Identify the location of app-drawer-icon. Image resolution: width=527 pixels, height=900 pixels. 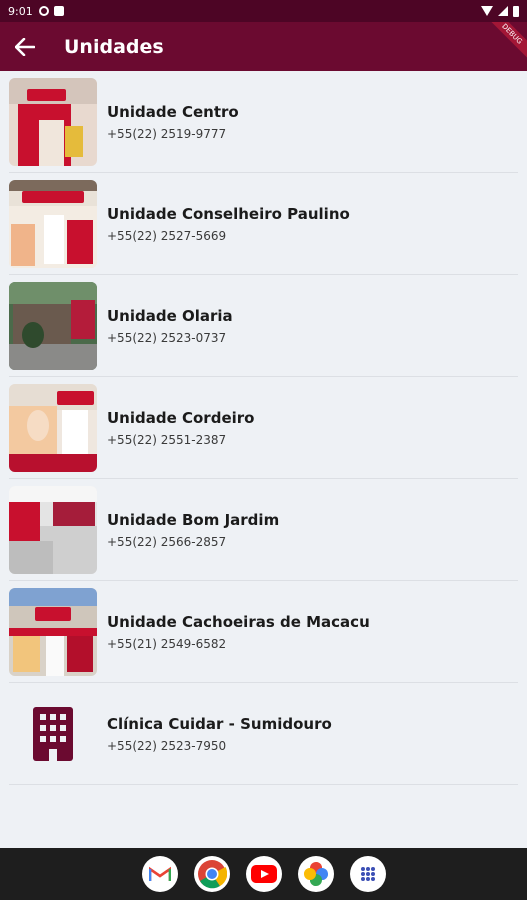
(367, 874).